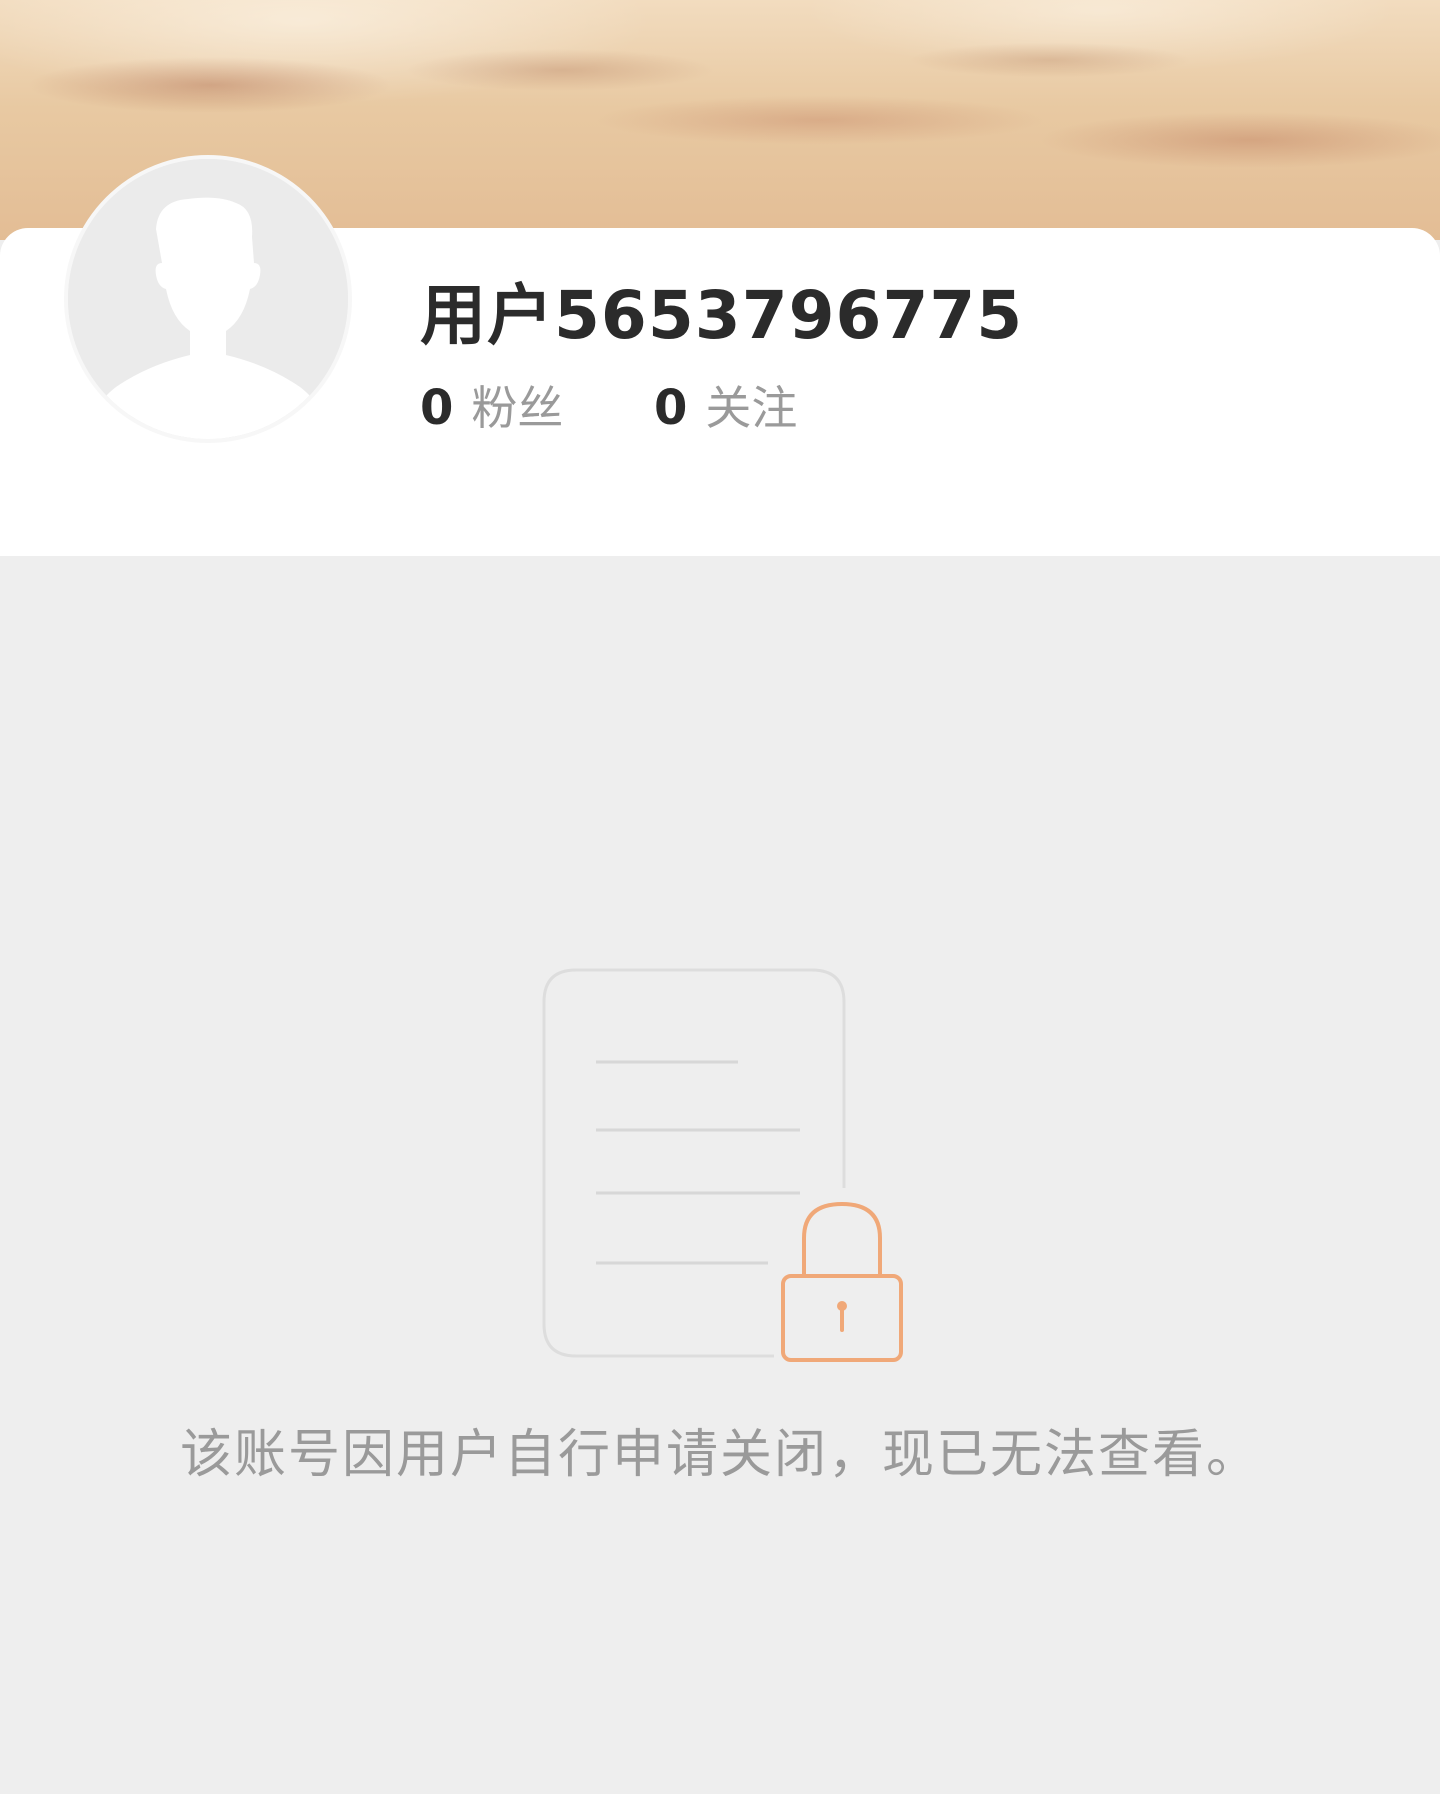 The width and height of the screenshot is (1440, 1794). Describe the element at coordinates (842, 1281) in the screenshot. I see `padlock-icon` at that location.